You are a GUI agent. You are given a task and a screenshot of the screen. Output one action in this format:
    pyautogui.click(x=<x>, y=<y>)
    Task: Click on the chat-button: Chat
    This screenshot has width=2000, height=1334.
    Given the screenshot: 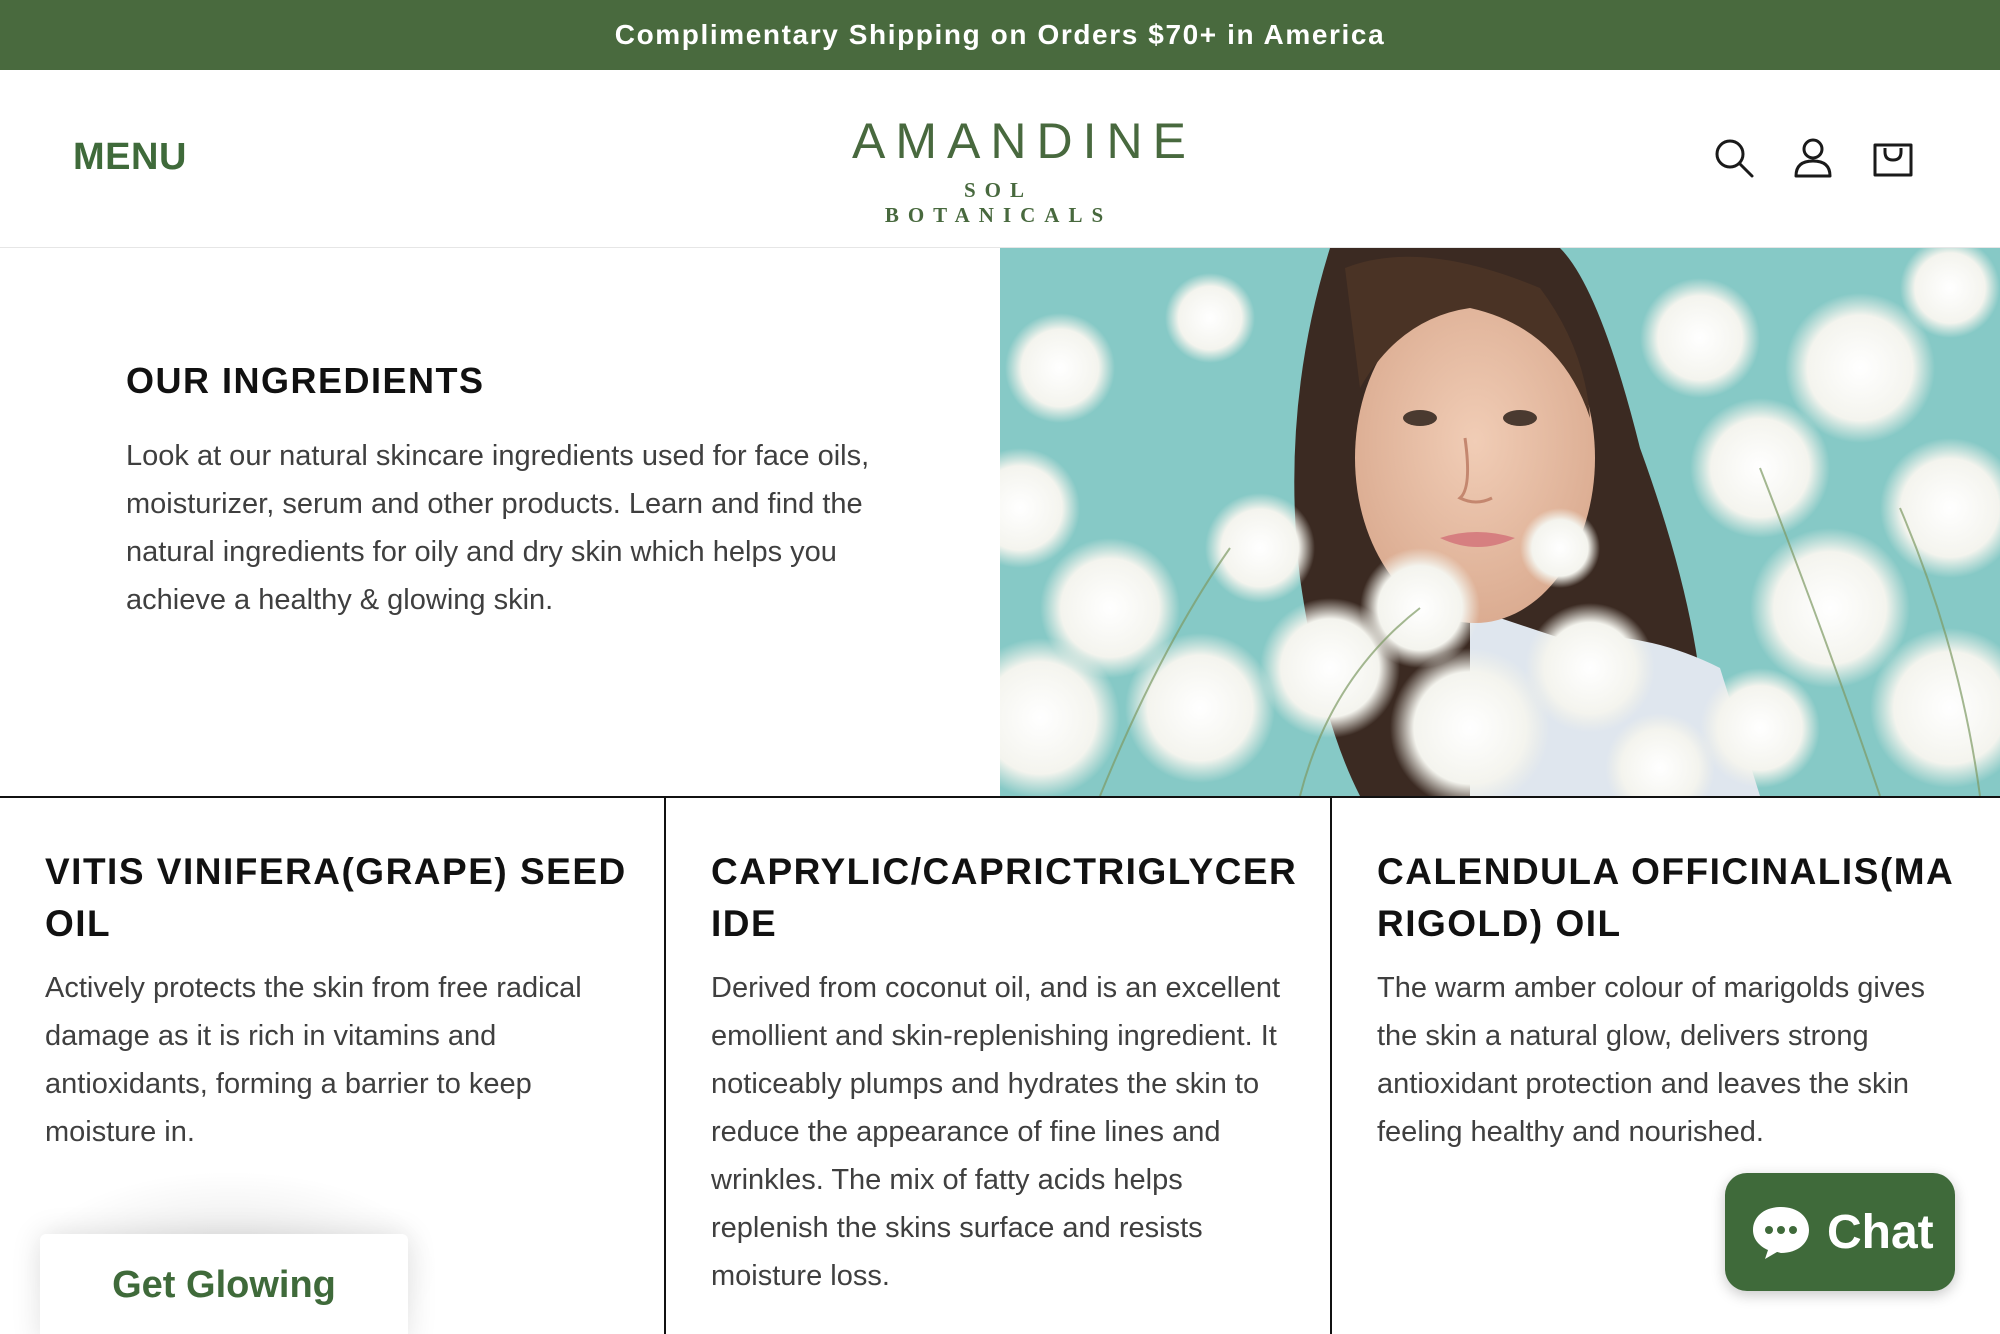 What is the action you would take?
    pyautogui.click(x=1840, y=1232)
    